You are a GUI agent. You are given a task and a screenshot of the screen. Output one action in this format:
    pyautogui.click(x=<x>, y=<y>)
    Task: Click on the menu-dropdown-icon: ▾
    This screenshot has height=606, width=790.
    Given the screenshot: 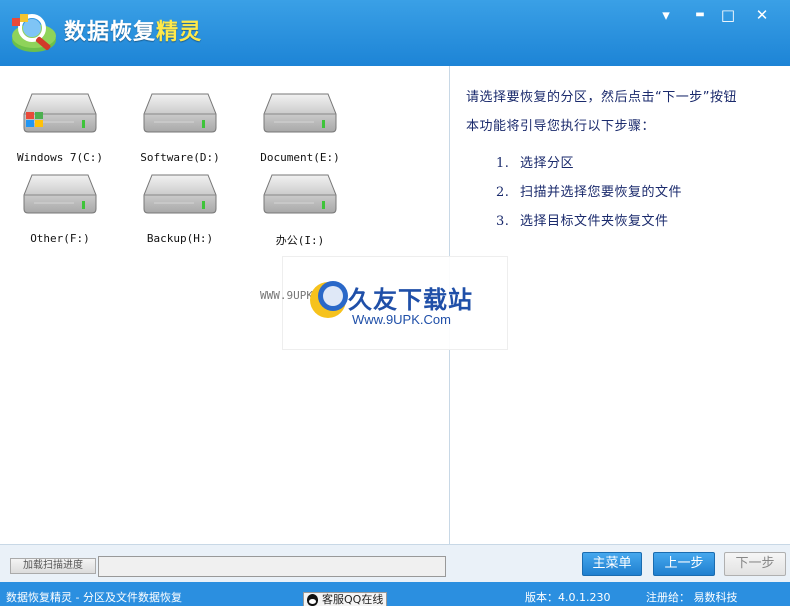 What is the action you would take?
    pyautogui.click(x=666, y=15)
    